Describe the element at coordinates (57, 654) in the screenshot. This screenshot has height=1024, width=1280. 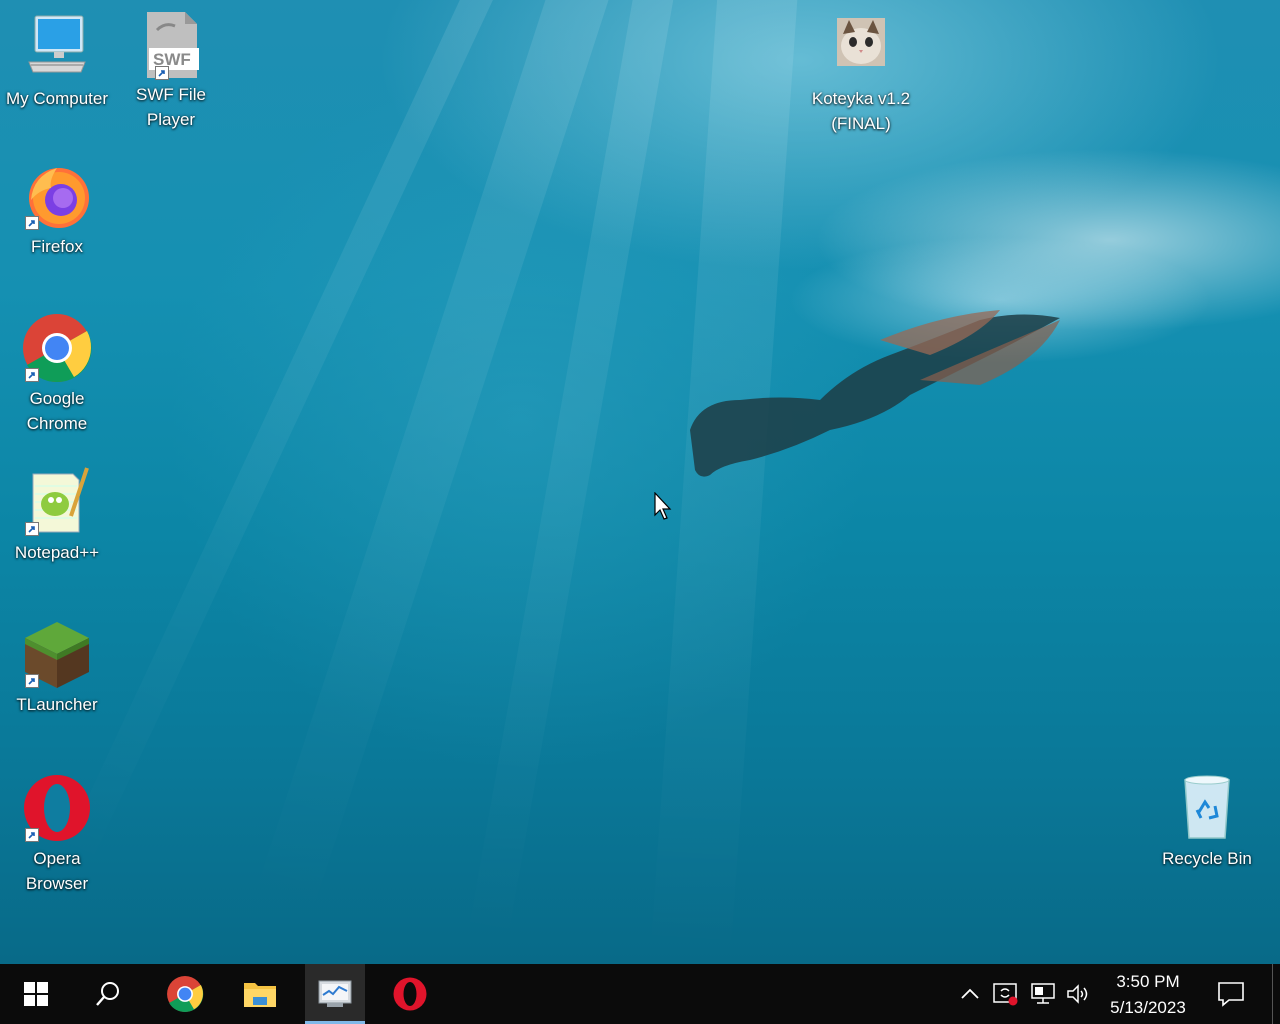
I see `grass-block-icon` at that location.